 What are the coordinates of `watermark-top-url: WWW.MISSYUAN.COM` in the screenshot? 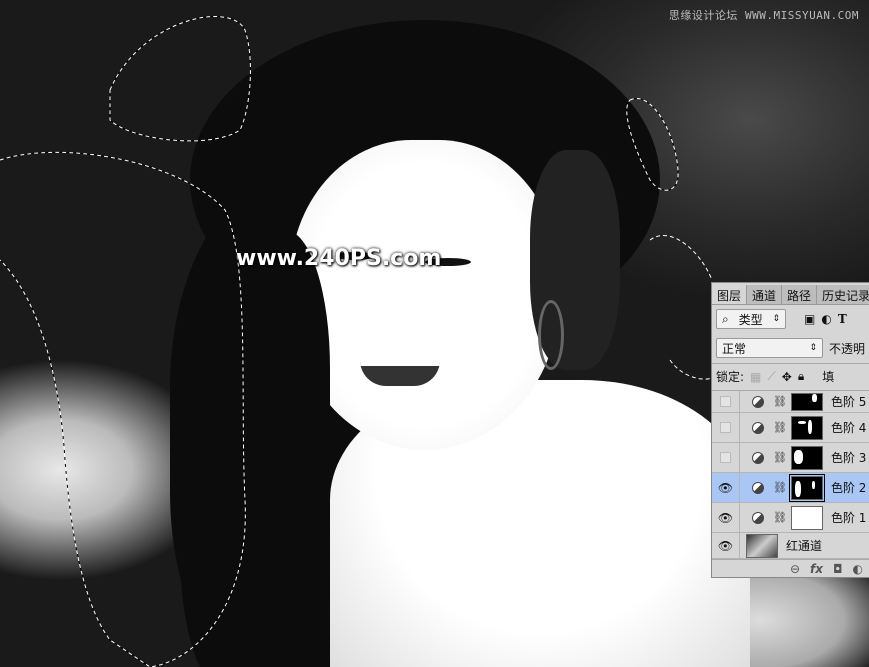 It's located at (802, 15).